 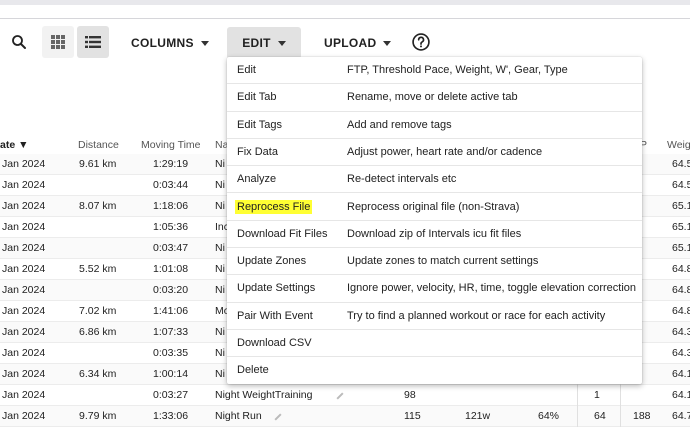 I want to click on cell-moving-time: 0:03:35, so click(x=171, y=353).